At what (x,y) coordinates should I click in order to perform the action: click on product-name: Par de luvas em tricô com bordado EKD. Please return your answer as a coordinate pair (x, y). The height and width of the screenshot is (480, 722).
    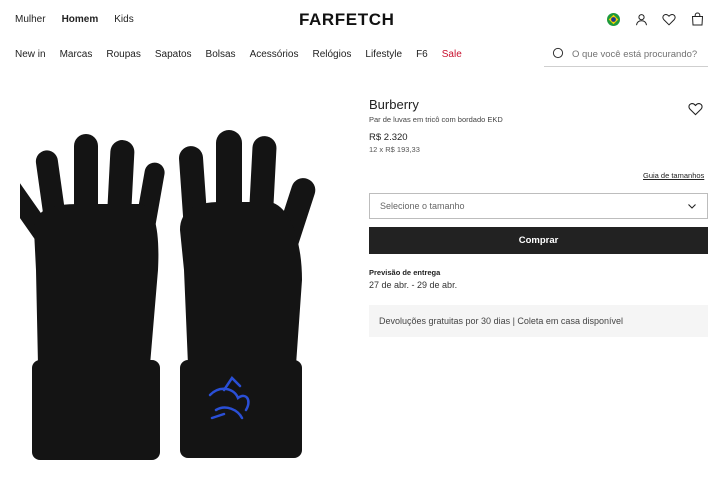
    Looking at the image, I should click on (436, 119).